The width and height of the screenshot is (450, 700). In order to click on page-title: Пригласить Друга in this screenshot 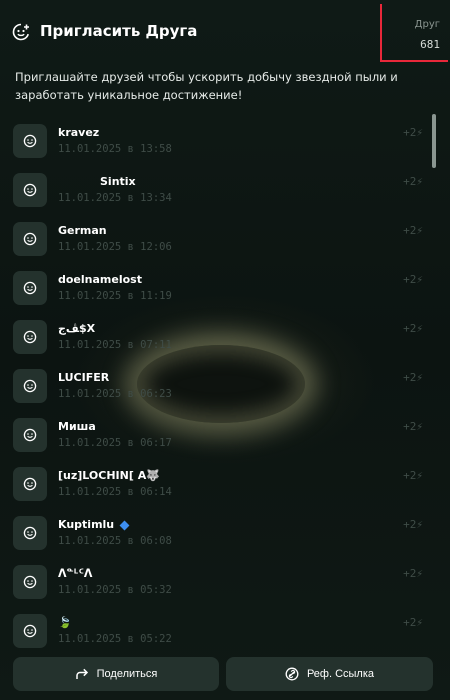, I will do `click(119, 31)`.